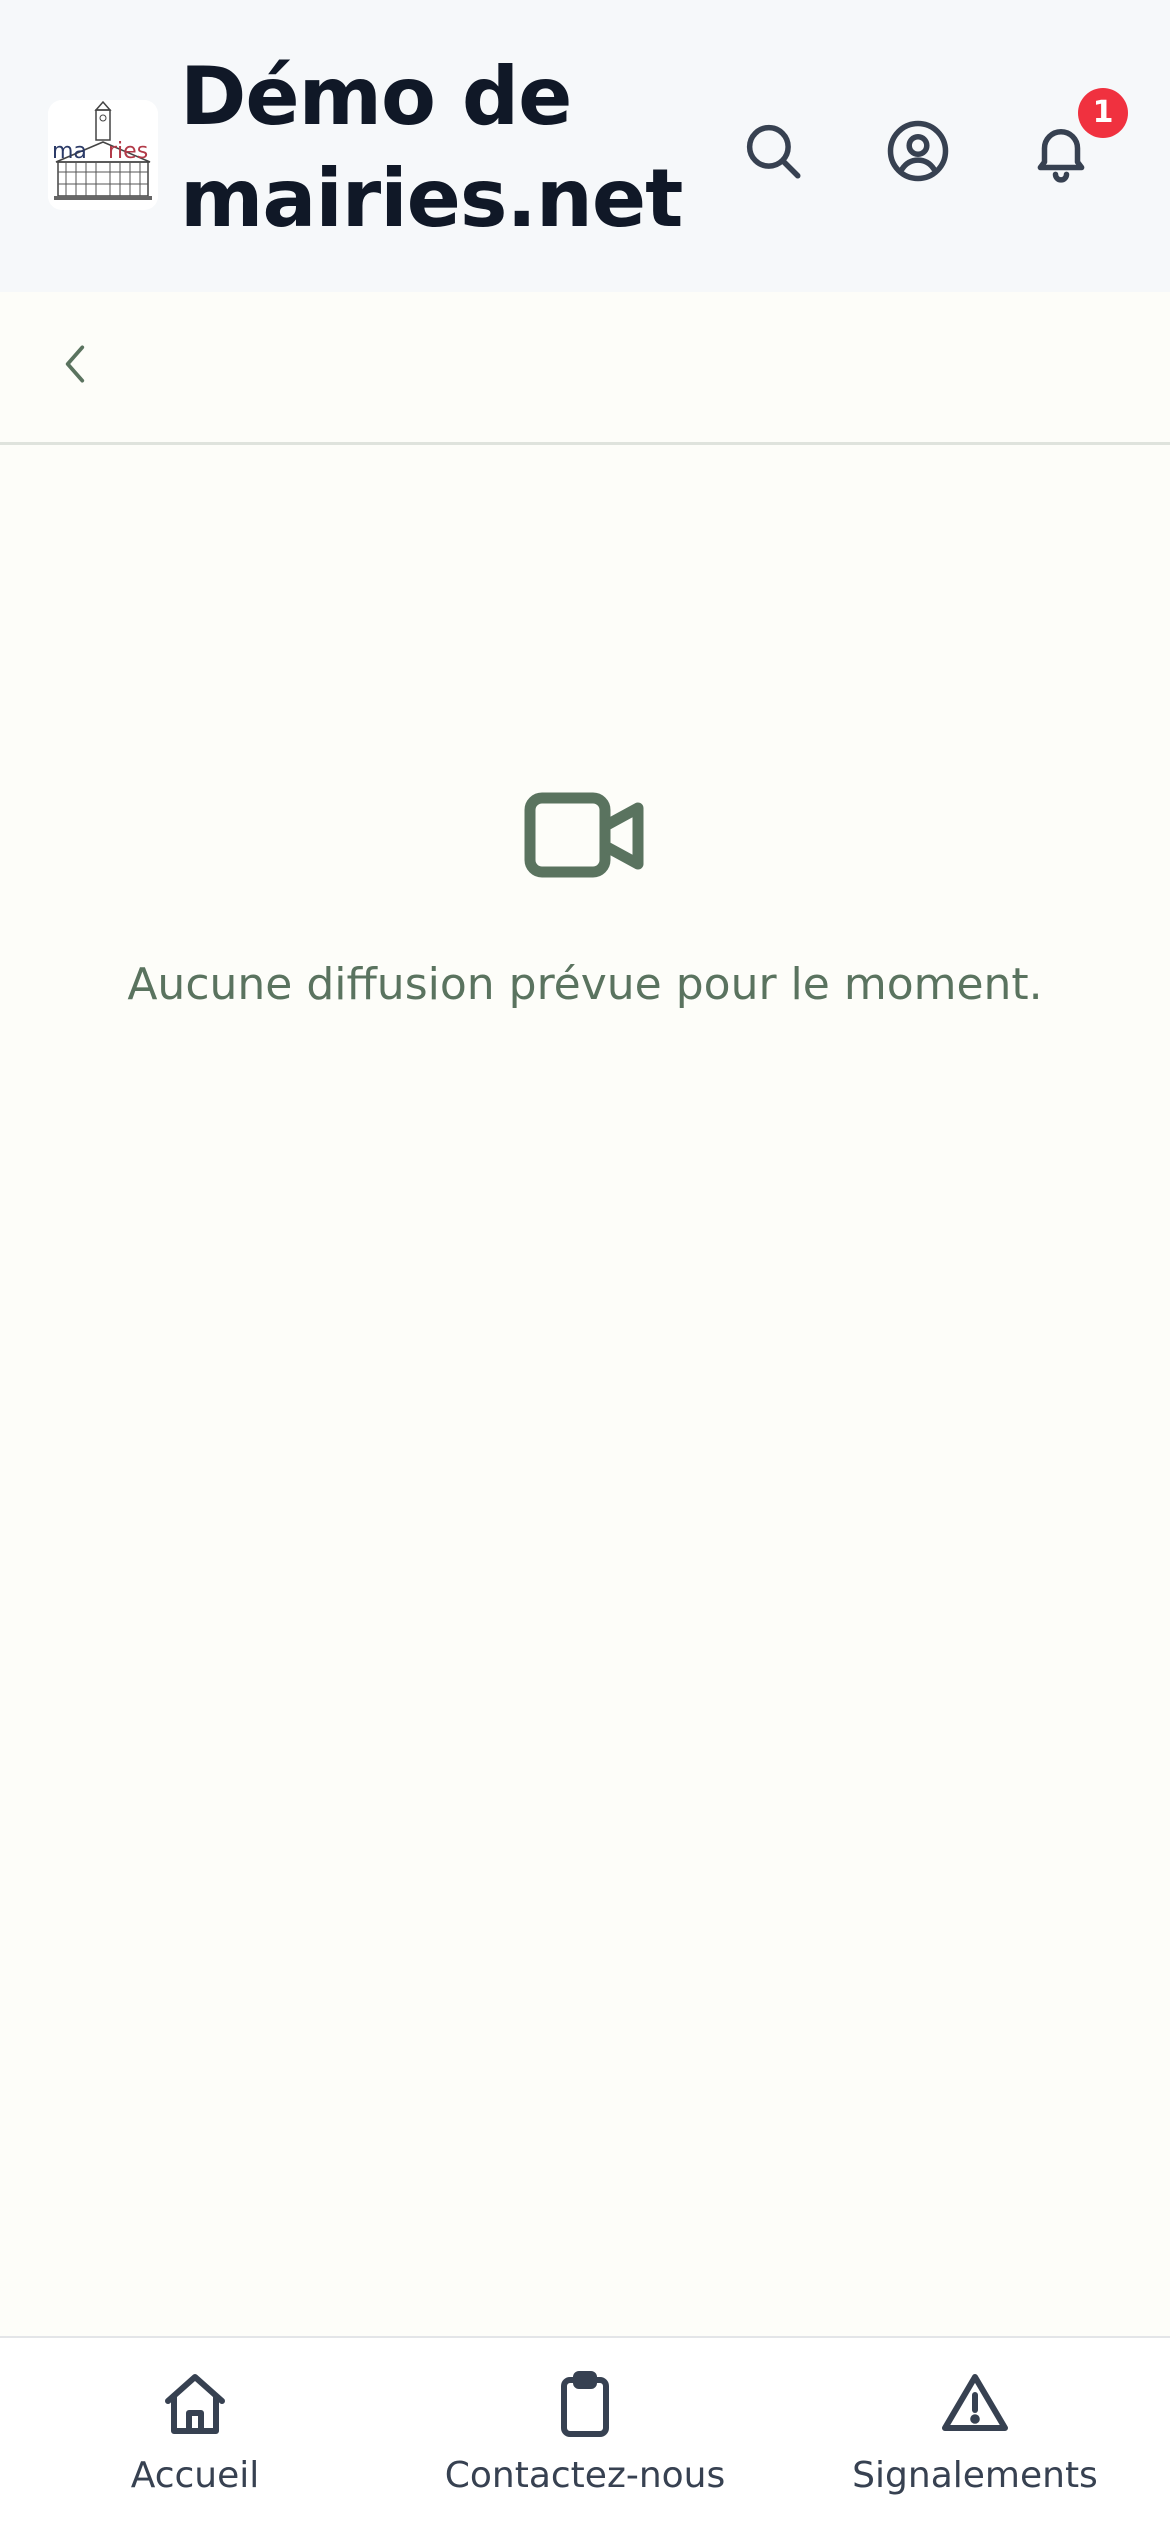 This screenshot has width=1170, height=2534. I want to click on video-camera-icon, so click(585, 836).